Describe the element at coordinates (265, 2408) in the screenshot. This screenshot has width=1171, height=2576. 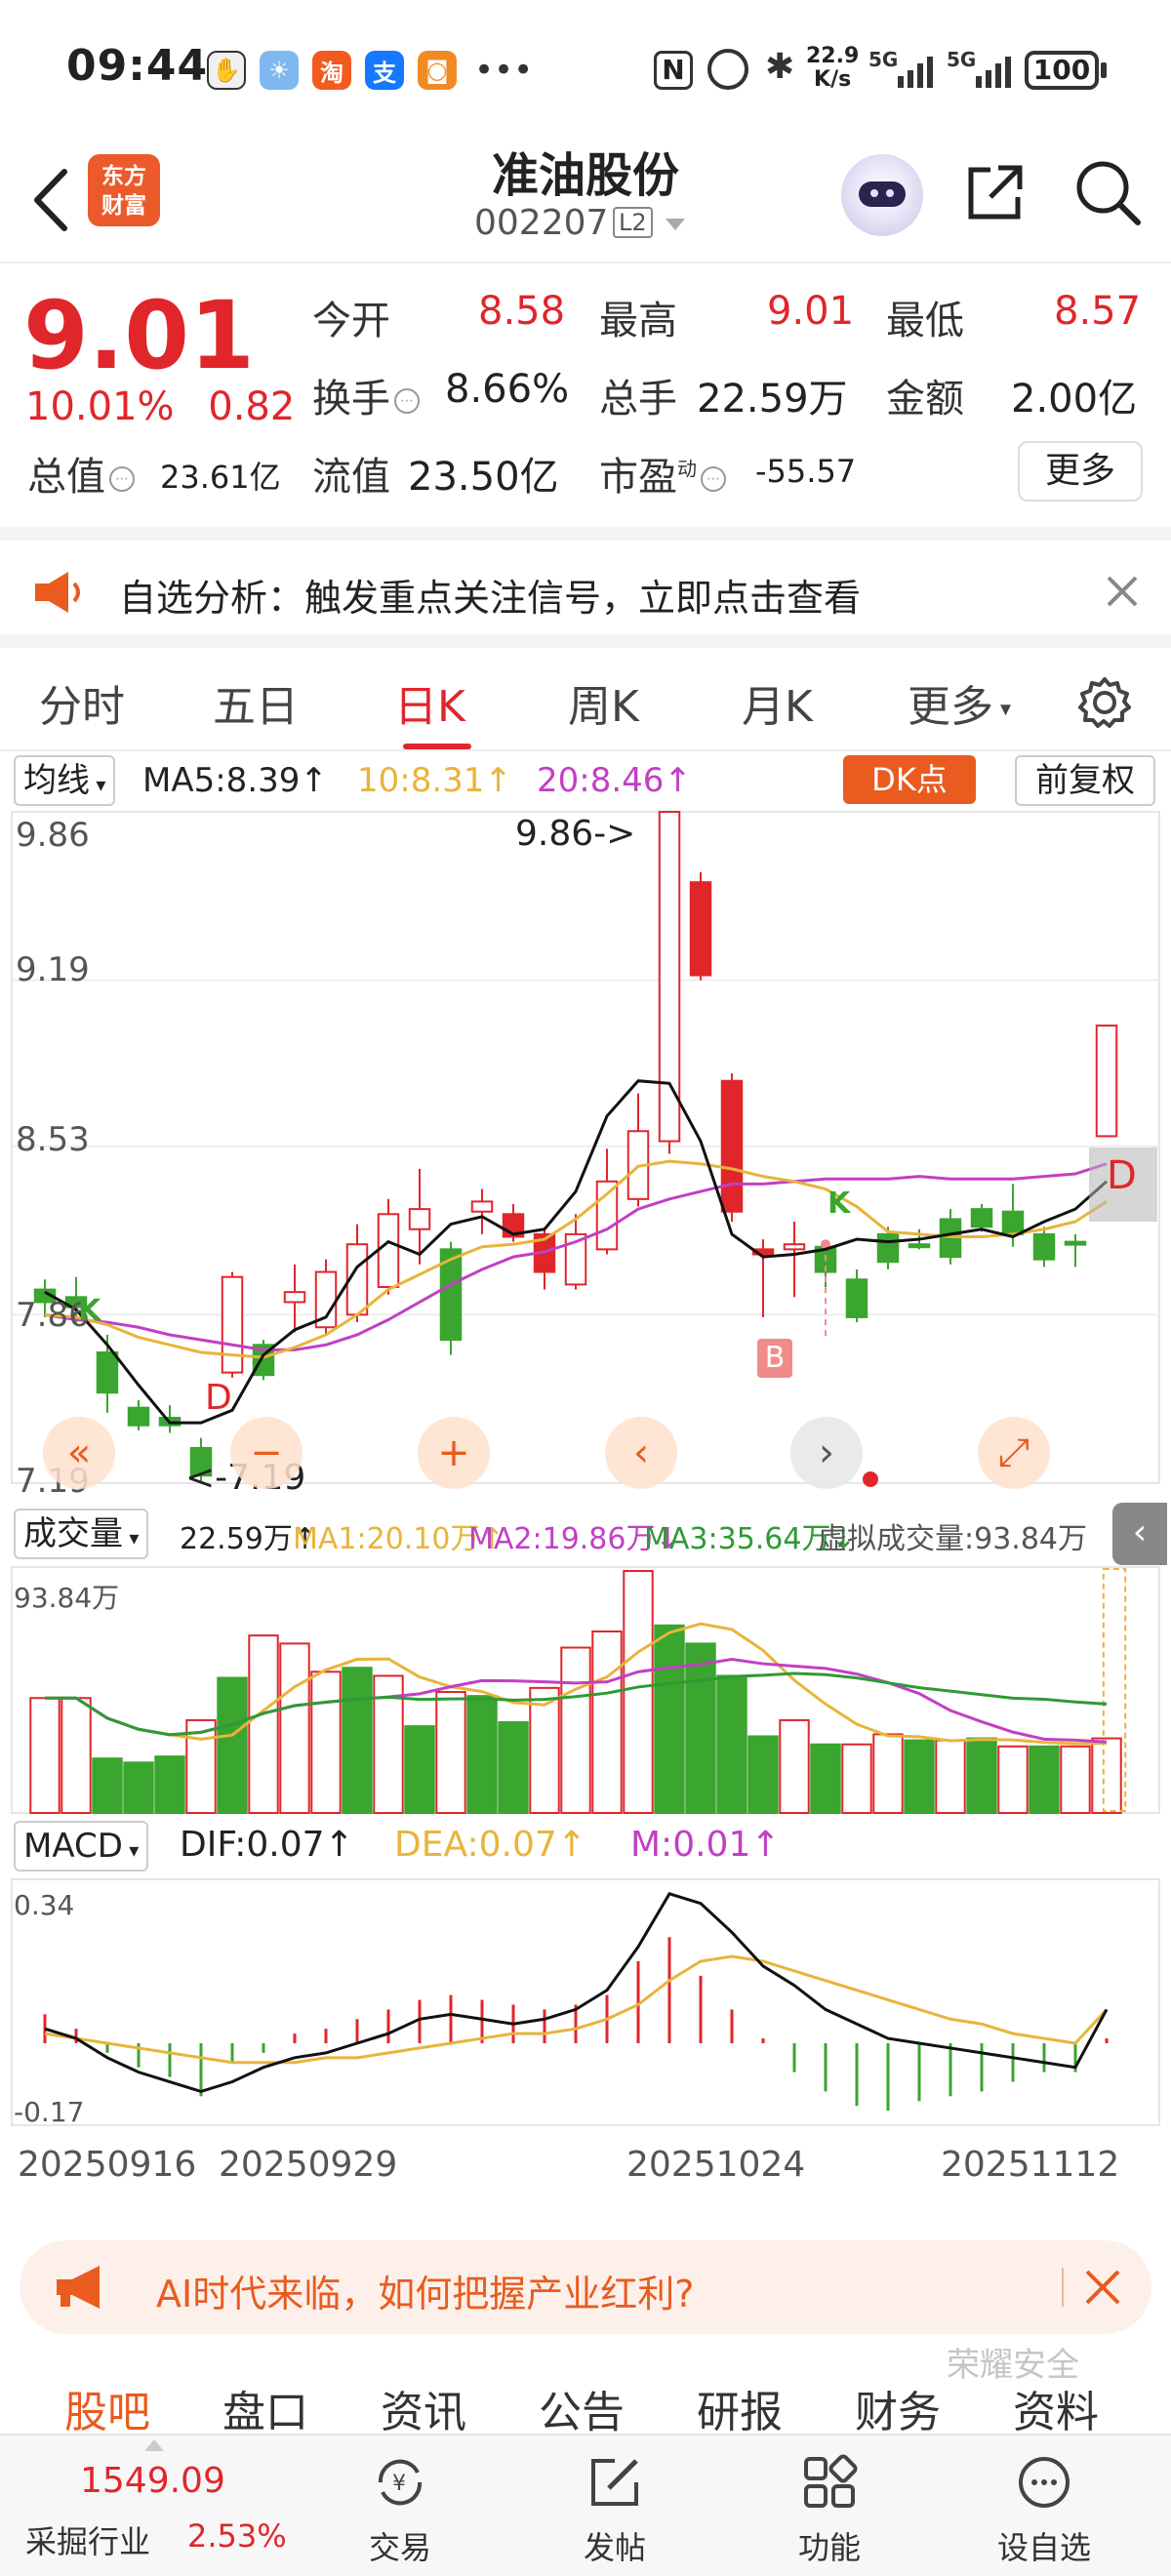
I see `tab-order-book: 盘口` at that location.